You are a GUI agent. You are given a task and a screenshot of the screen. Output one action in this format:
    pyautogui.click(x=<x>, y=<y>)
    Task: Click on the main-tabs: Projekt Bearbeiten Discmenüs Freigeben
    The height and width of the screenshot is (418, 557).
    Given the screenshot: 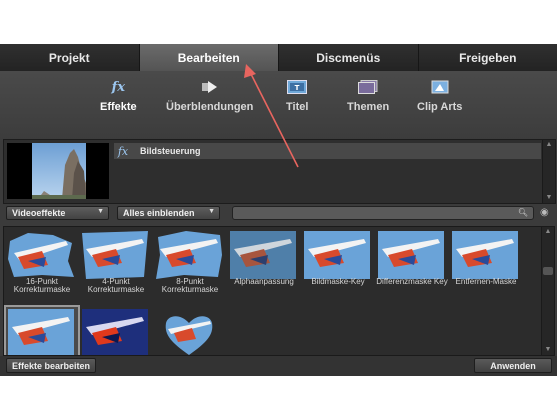 What is the action you would take?
    pyautogui.click(x=278, y=57)
    